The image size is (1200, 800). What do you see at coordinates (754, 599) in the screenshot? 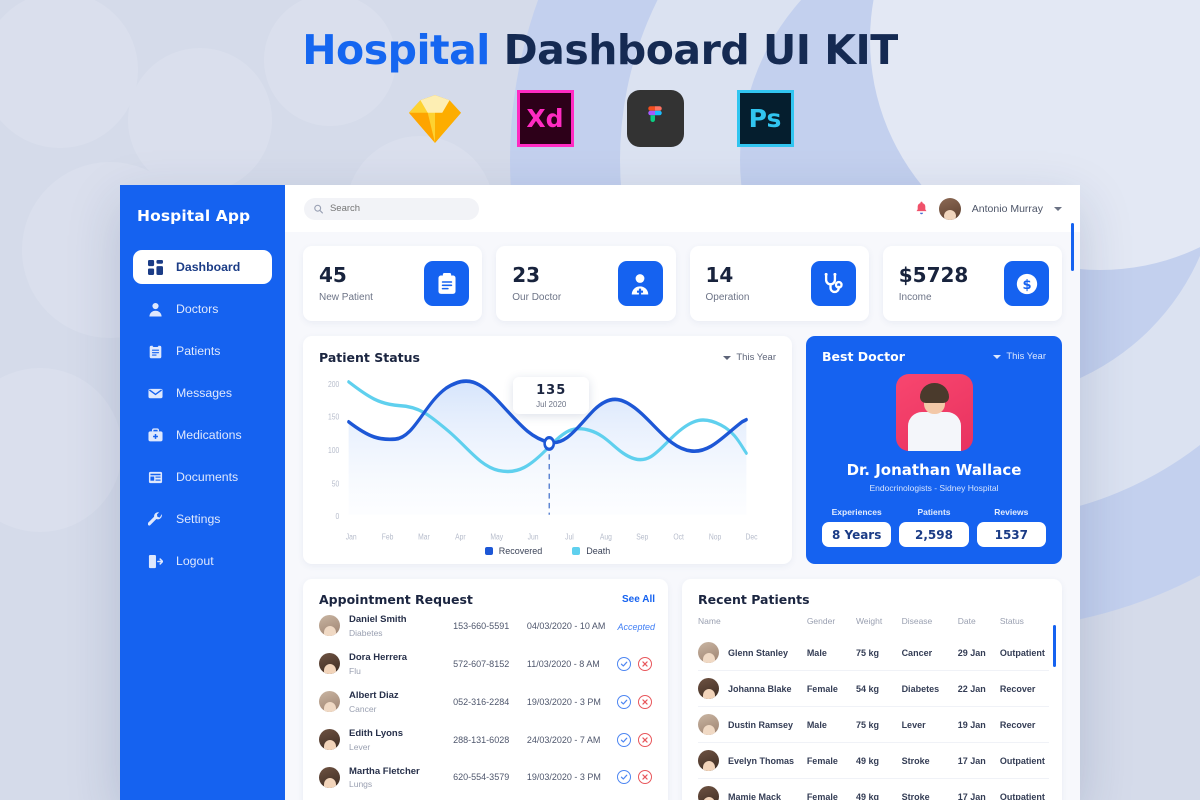
I see `recent-patients-title: Recent Patients` at bounding box center [754, 599].